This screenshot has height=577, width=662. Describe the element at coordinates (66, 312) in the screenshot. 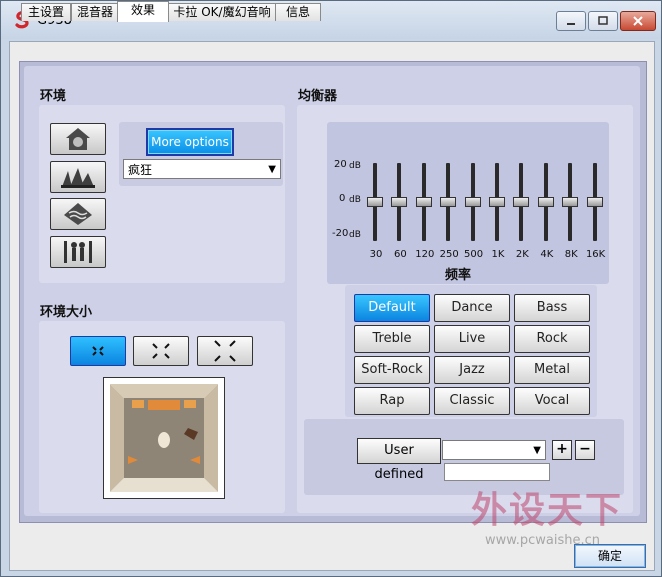

I see `environment-size-label: 环境大小` at that location.